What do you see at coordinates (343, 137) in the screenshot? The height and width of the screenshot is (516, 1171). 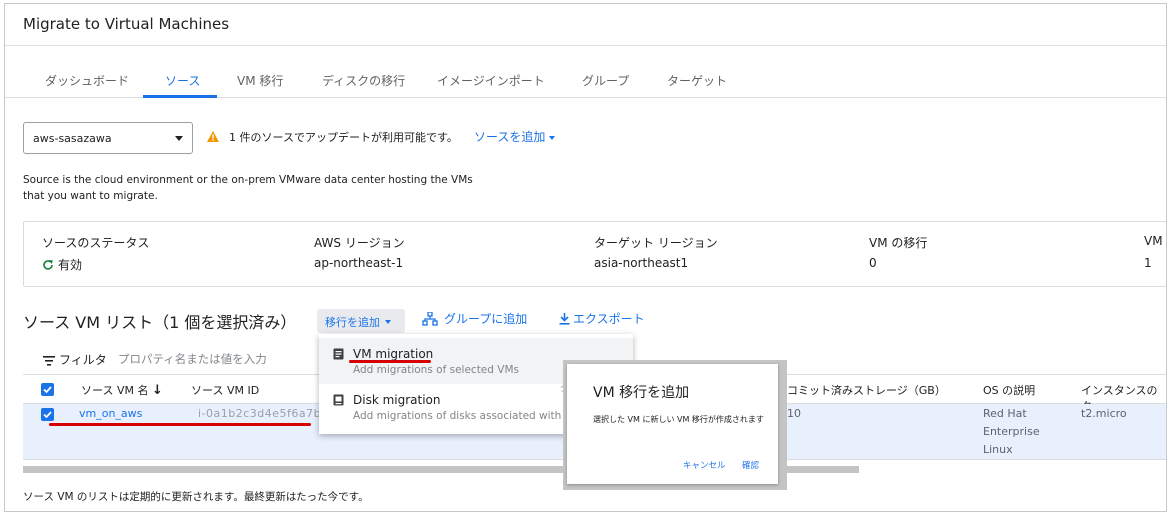 I see `update-notice: 1 件のソースでアップデートが利用可能です。` at bounding box center [343, 137].